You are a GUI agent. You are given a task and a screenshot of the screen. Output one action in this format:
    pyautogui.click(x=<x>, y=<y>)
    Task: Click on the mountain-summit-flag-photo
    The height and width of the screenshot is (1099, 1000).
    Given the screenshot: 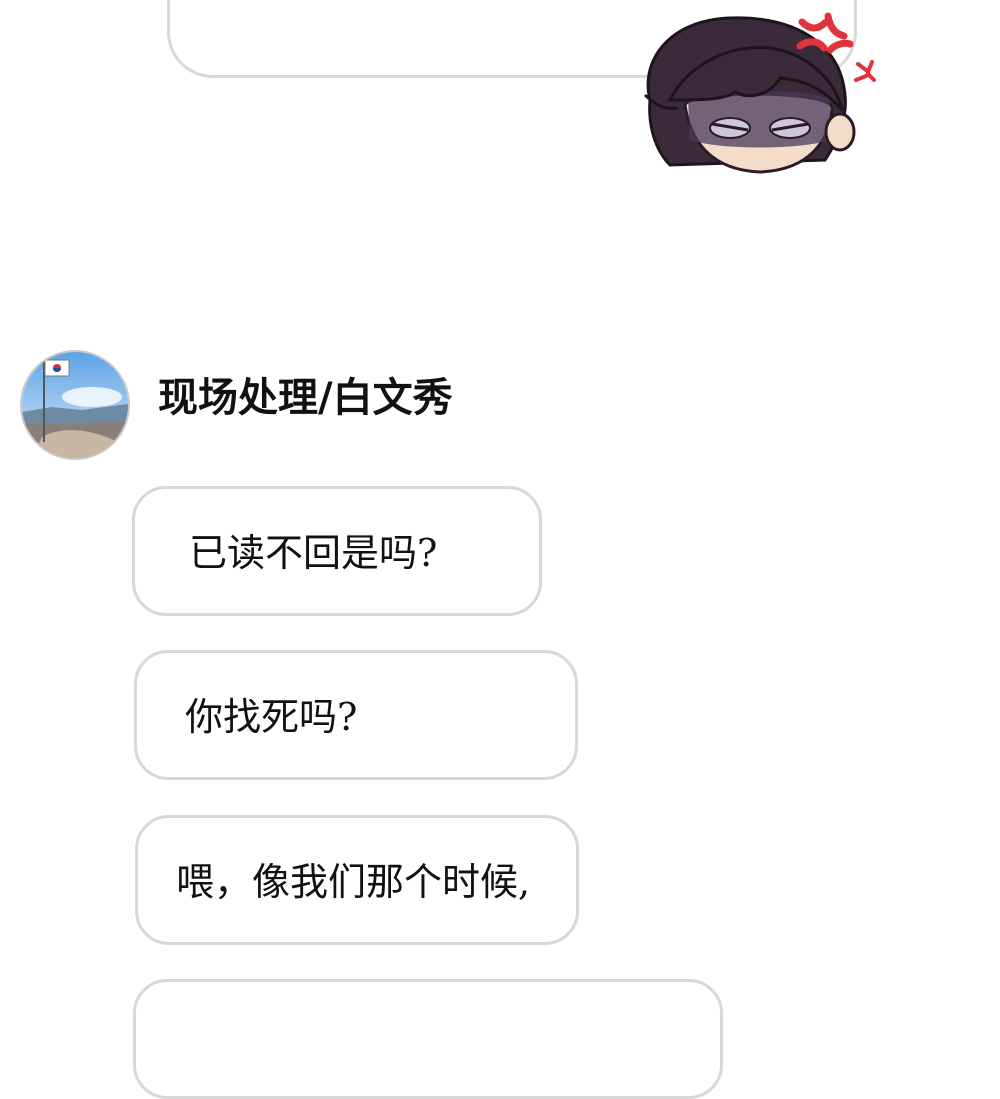 What is the action you would take?
    pyautogui.click(x=75, y=405)
    